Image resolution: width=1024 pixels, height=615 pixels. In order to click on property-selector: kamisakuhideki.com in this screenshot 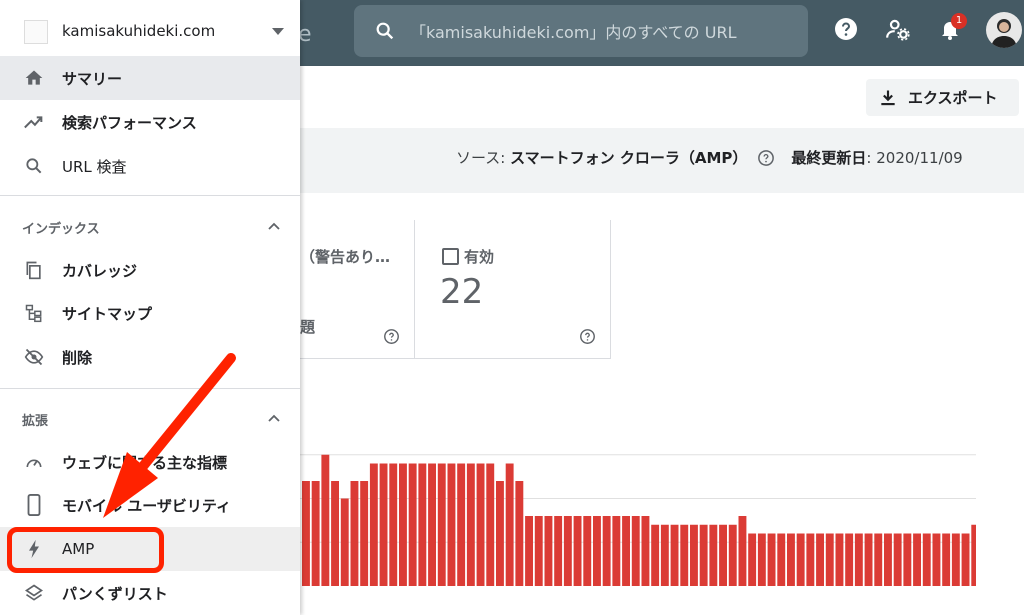, I will do `click(150, 32)`.